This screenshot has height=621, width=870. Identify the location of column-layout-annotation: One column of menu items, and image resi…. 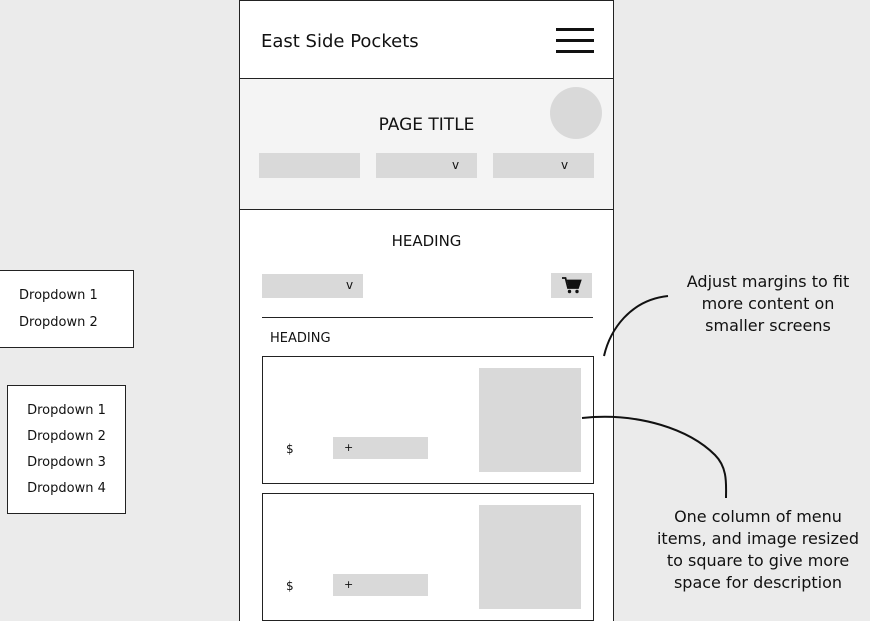
(757, 549).